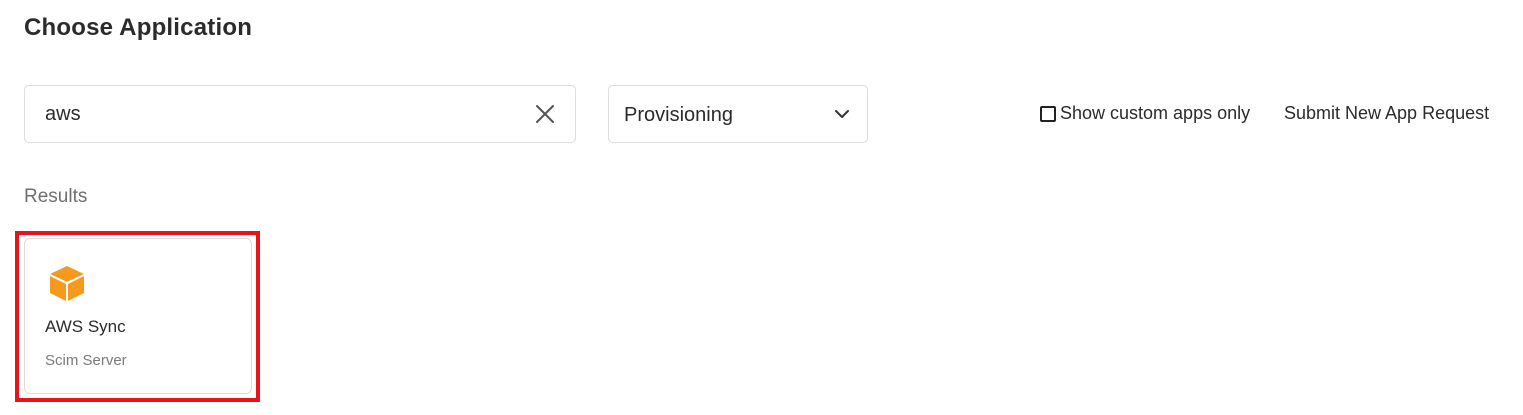  I want to click on chevron-down-icon, so click(842, 114).